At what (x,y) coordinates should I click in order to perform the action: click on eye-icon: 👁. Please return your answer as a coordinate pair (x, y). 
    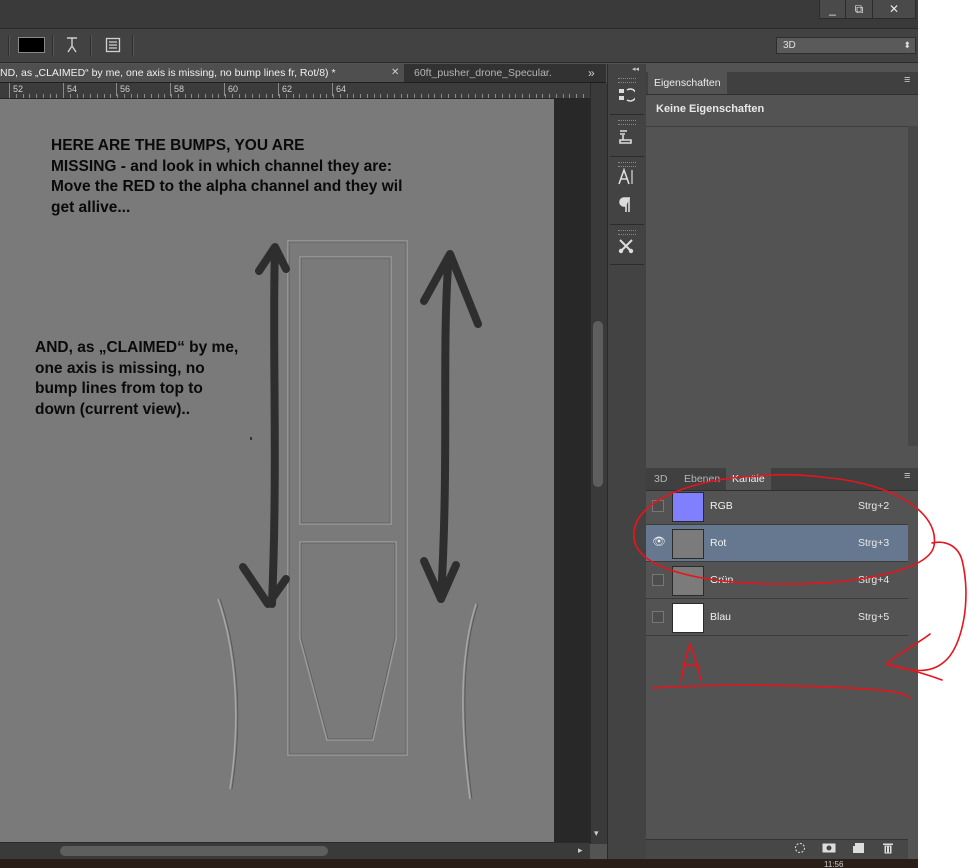
    Looking at the image, I should click on (659, 543).